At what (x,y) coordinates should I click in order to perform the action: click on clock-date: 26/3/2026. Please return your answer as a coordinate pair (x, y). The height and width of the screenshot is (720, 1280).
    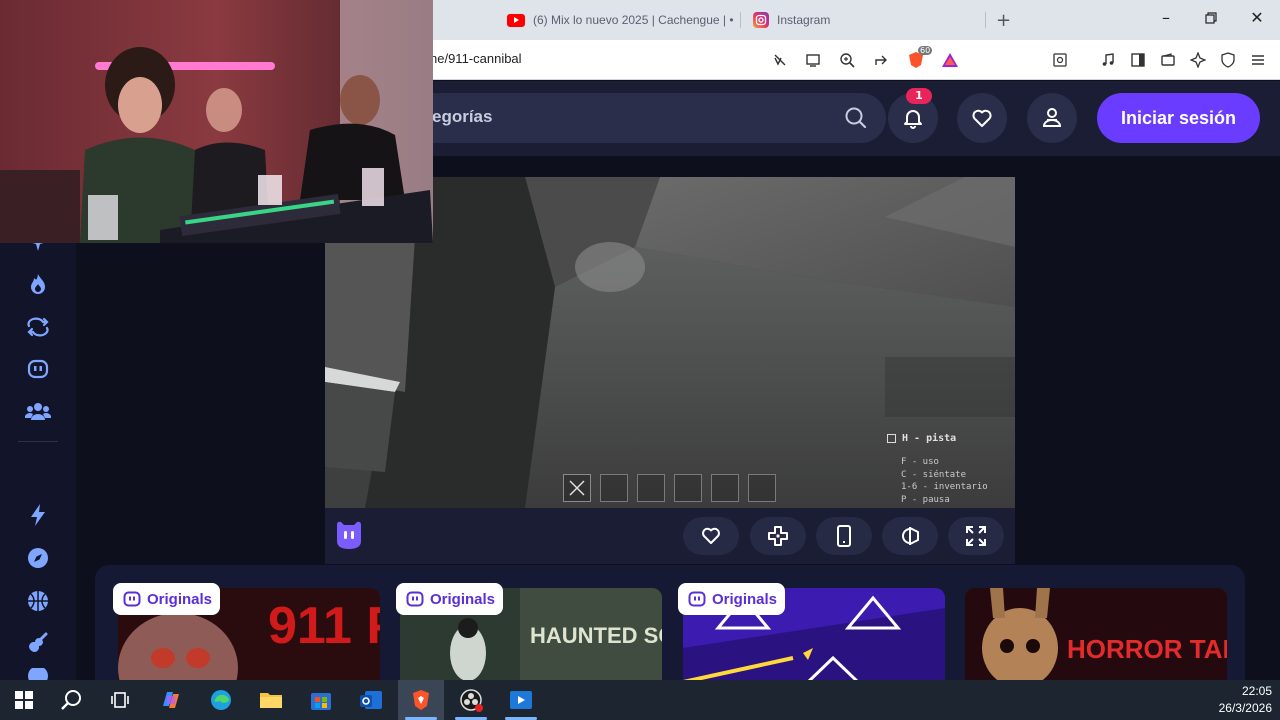
    Looking at the image, I should click on (1245, 708).